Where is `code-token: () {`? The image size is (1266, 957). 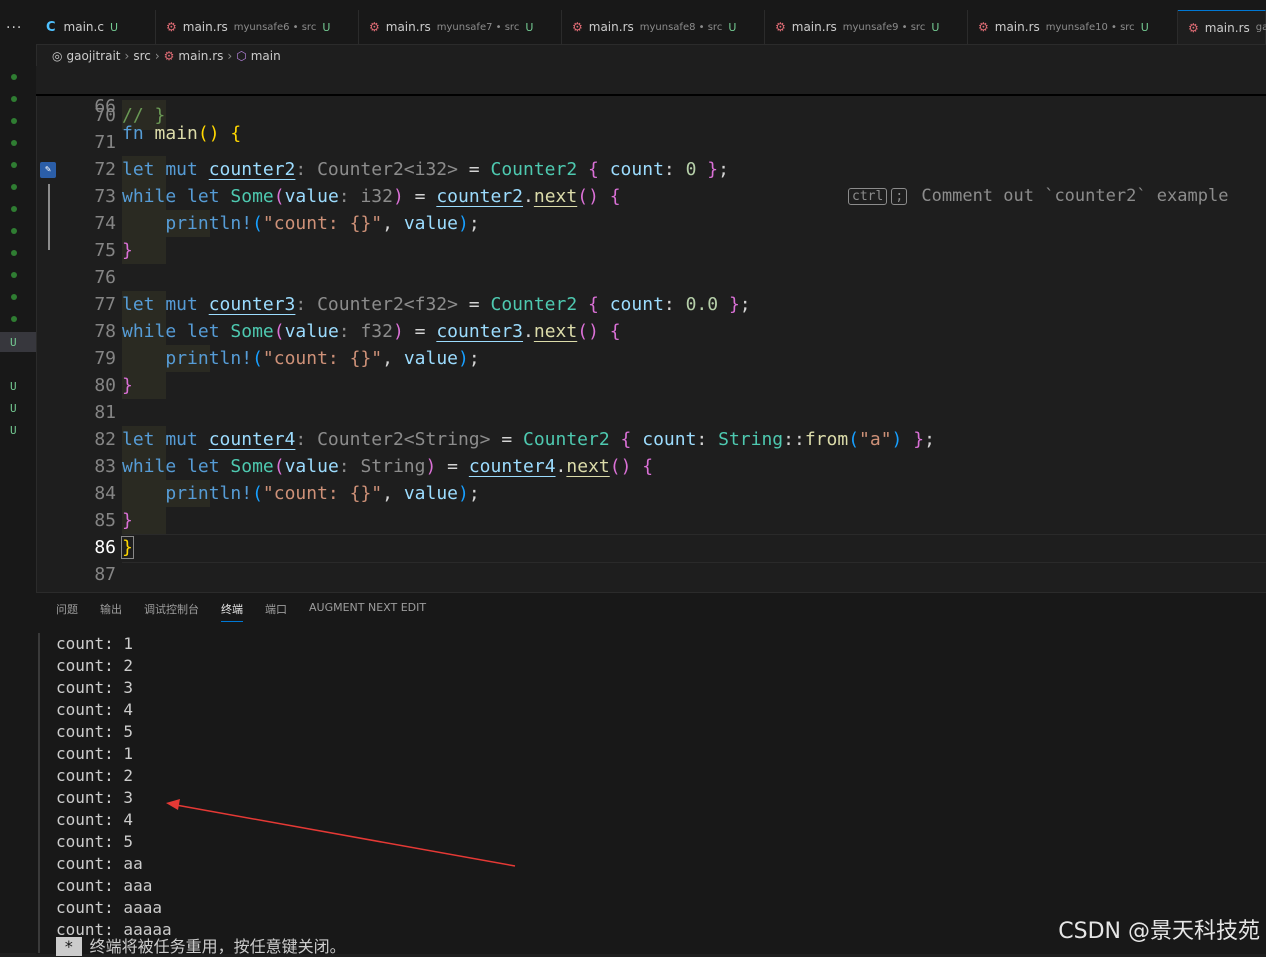
code-token: () { is located at coordinates (219, 133).